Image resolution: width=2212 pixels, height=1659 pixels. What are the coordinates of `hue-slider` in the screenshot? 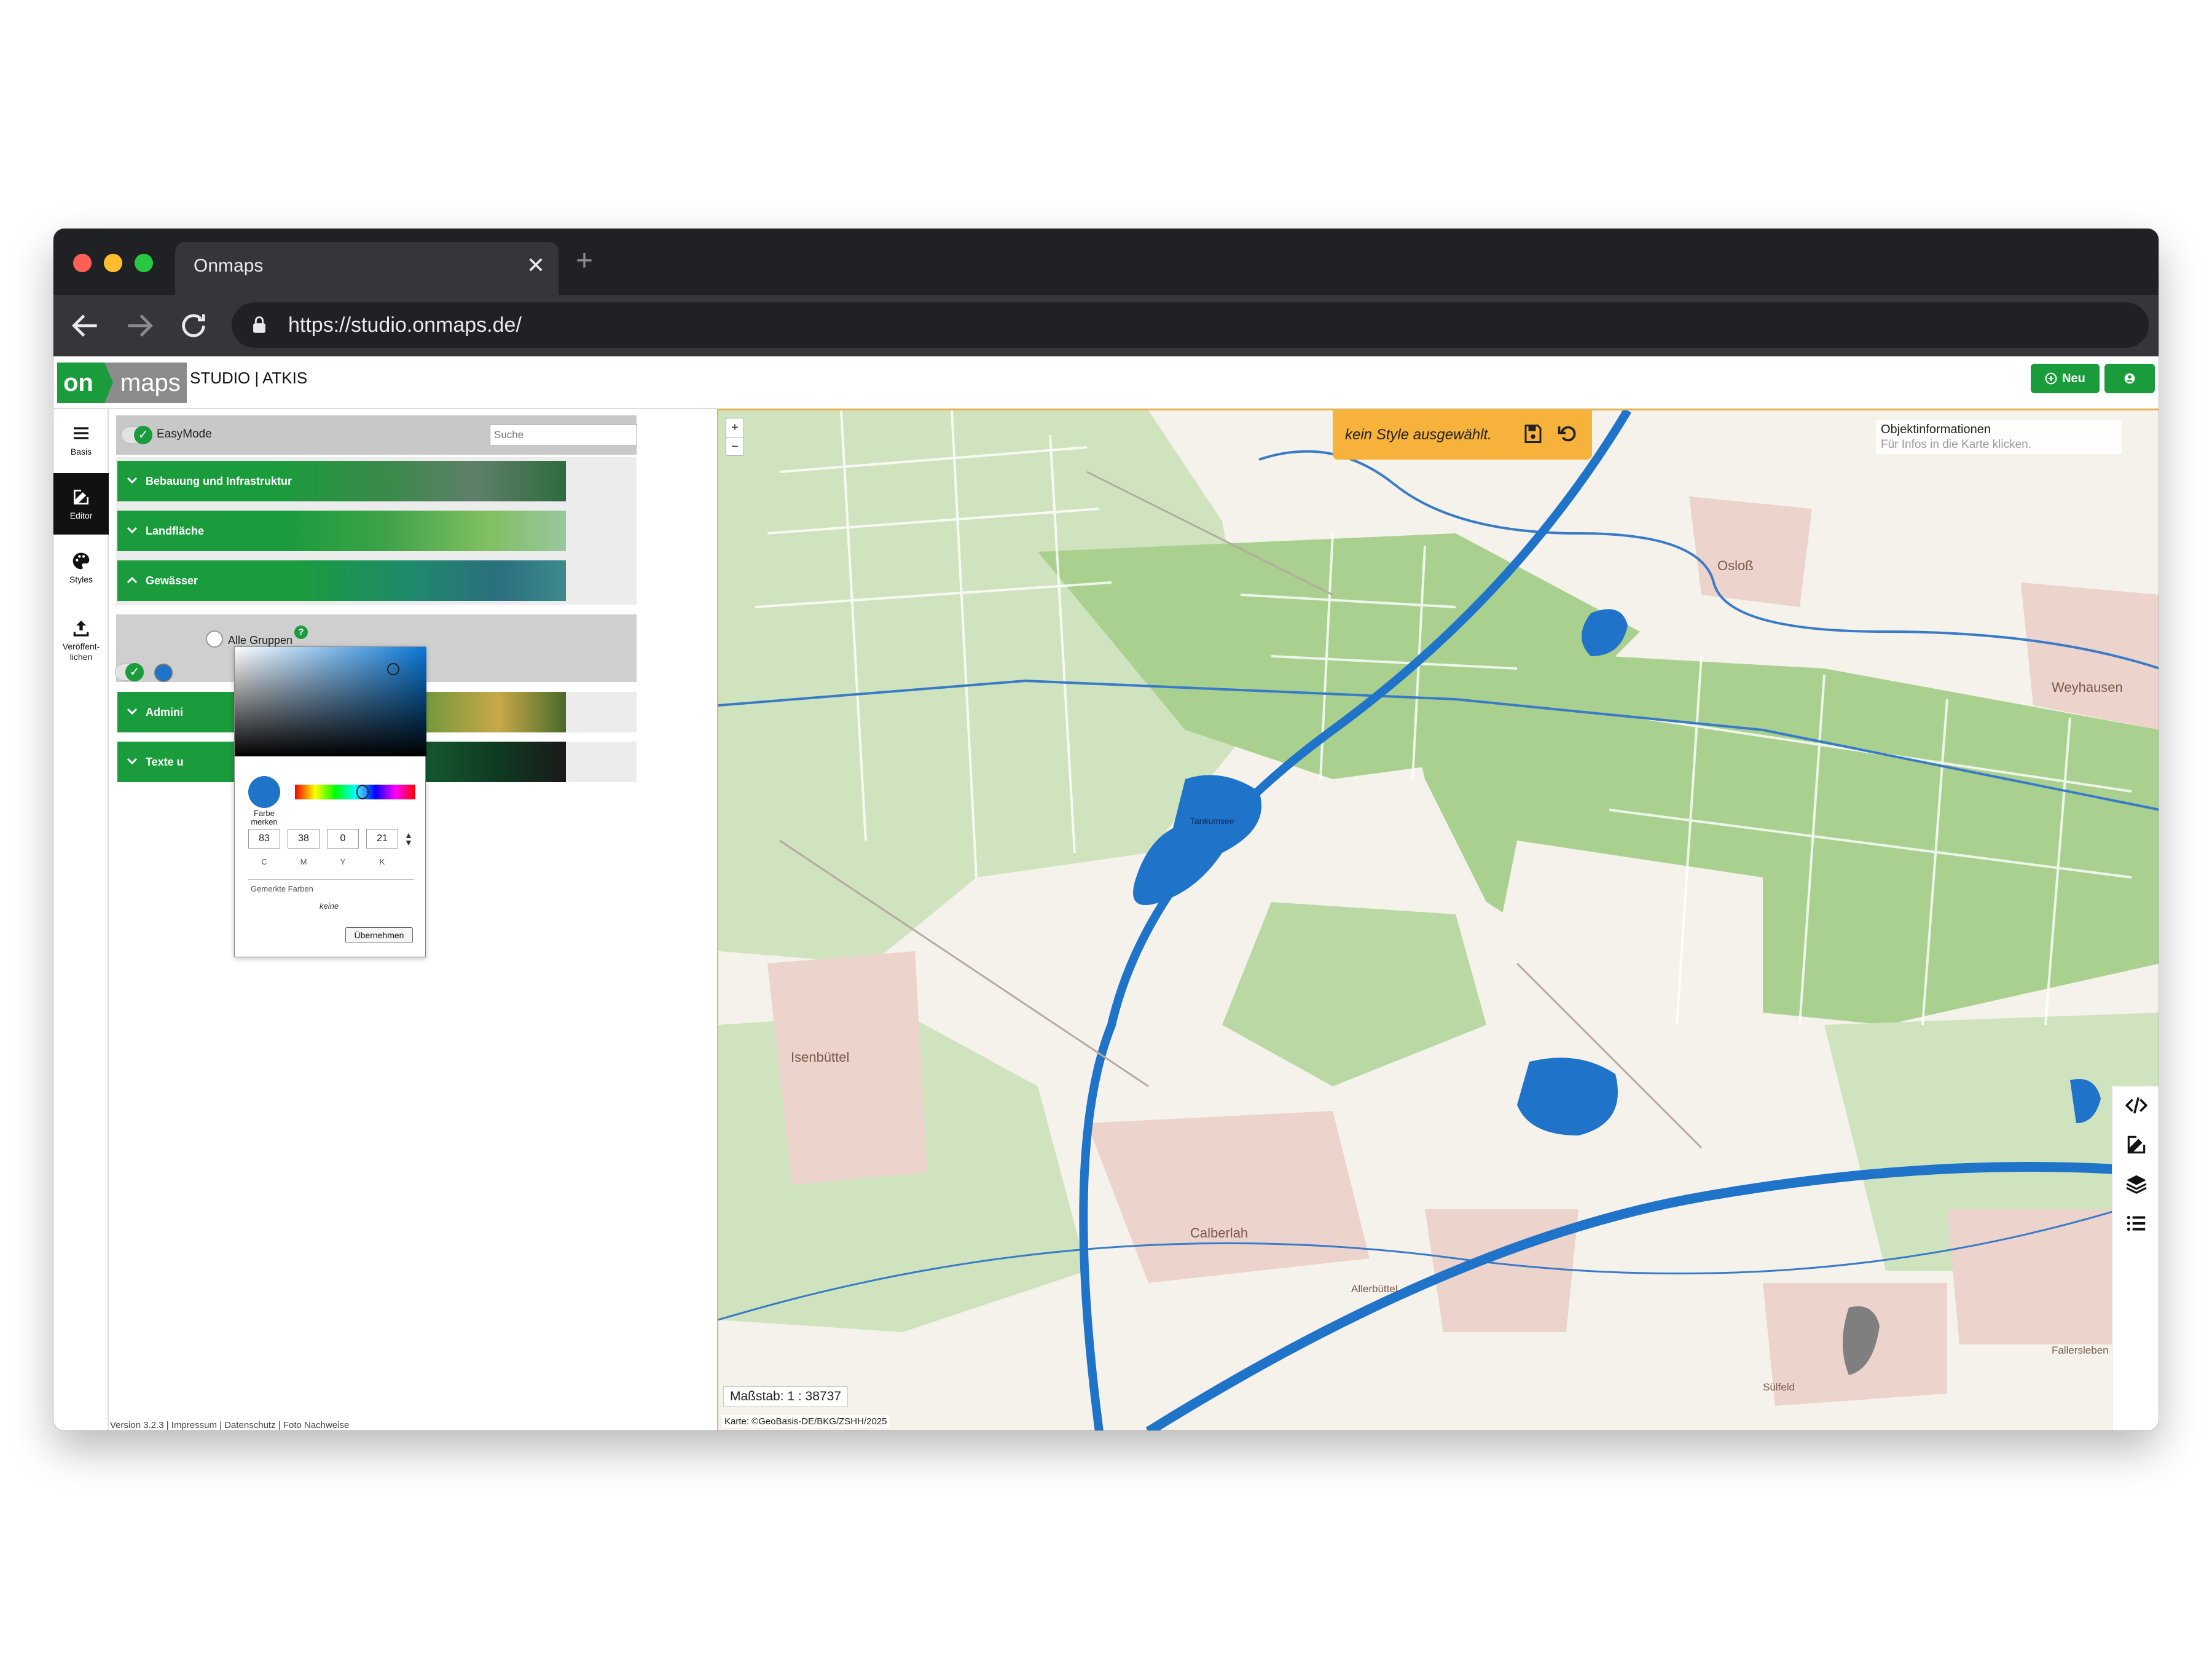 It's located at (355, 792).